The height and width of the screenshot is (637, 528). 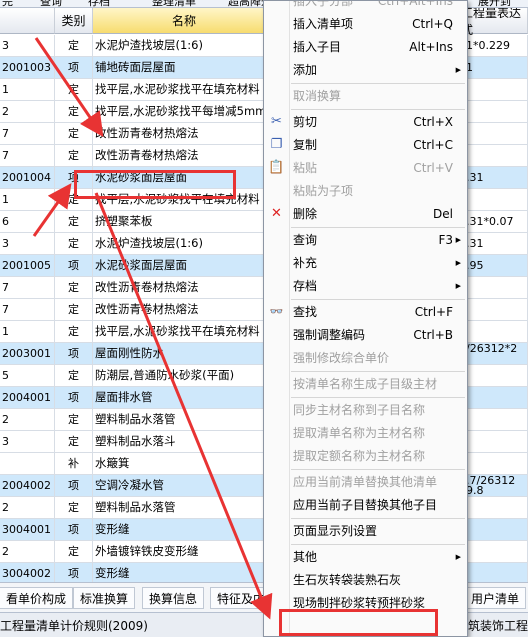 I want to click on menu-item: 应用当前清单替换其他清单, so click(x=365, y=482).